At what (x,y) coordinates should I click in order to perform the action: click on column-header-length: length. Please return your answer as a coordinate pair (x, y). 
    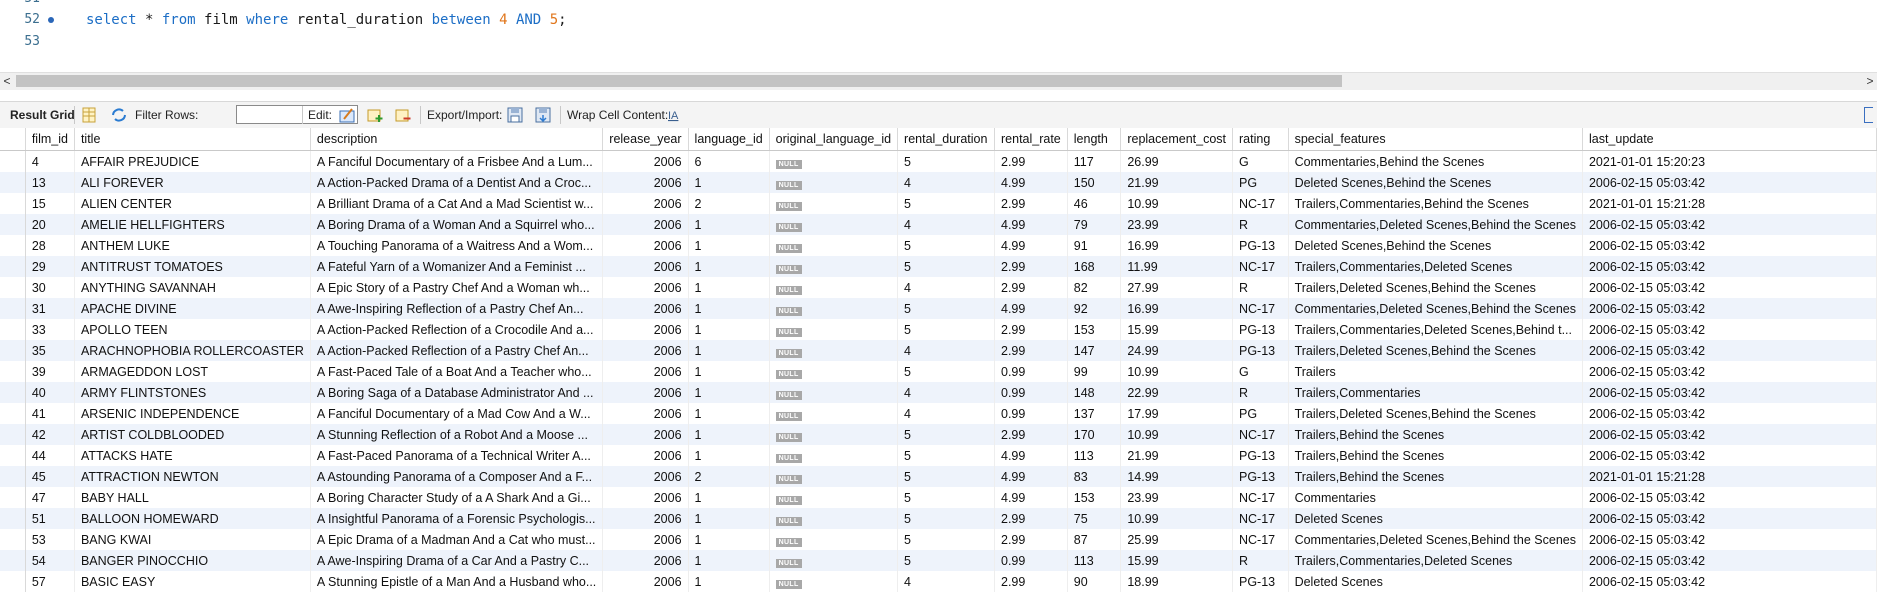
    Looking at the image, I should click on (1094, 139).